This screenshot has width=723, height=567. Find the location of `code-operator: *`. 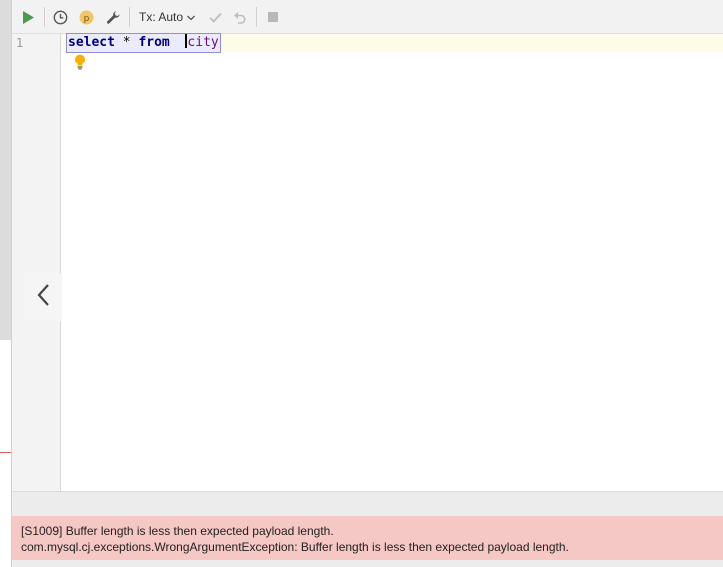

code-operator: * is located at coordinates (126, 42).